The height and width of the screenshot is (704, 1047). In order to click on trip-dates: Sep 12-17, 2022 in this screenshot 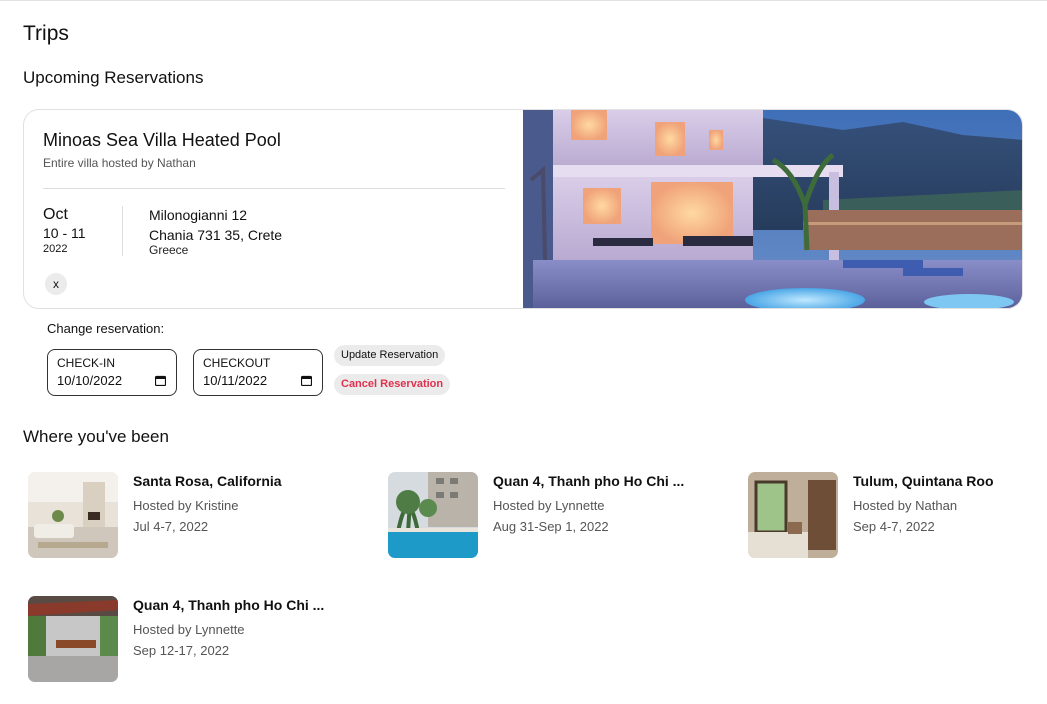, I will do `click(181, 650)`.